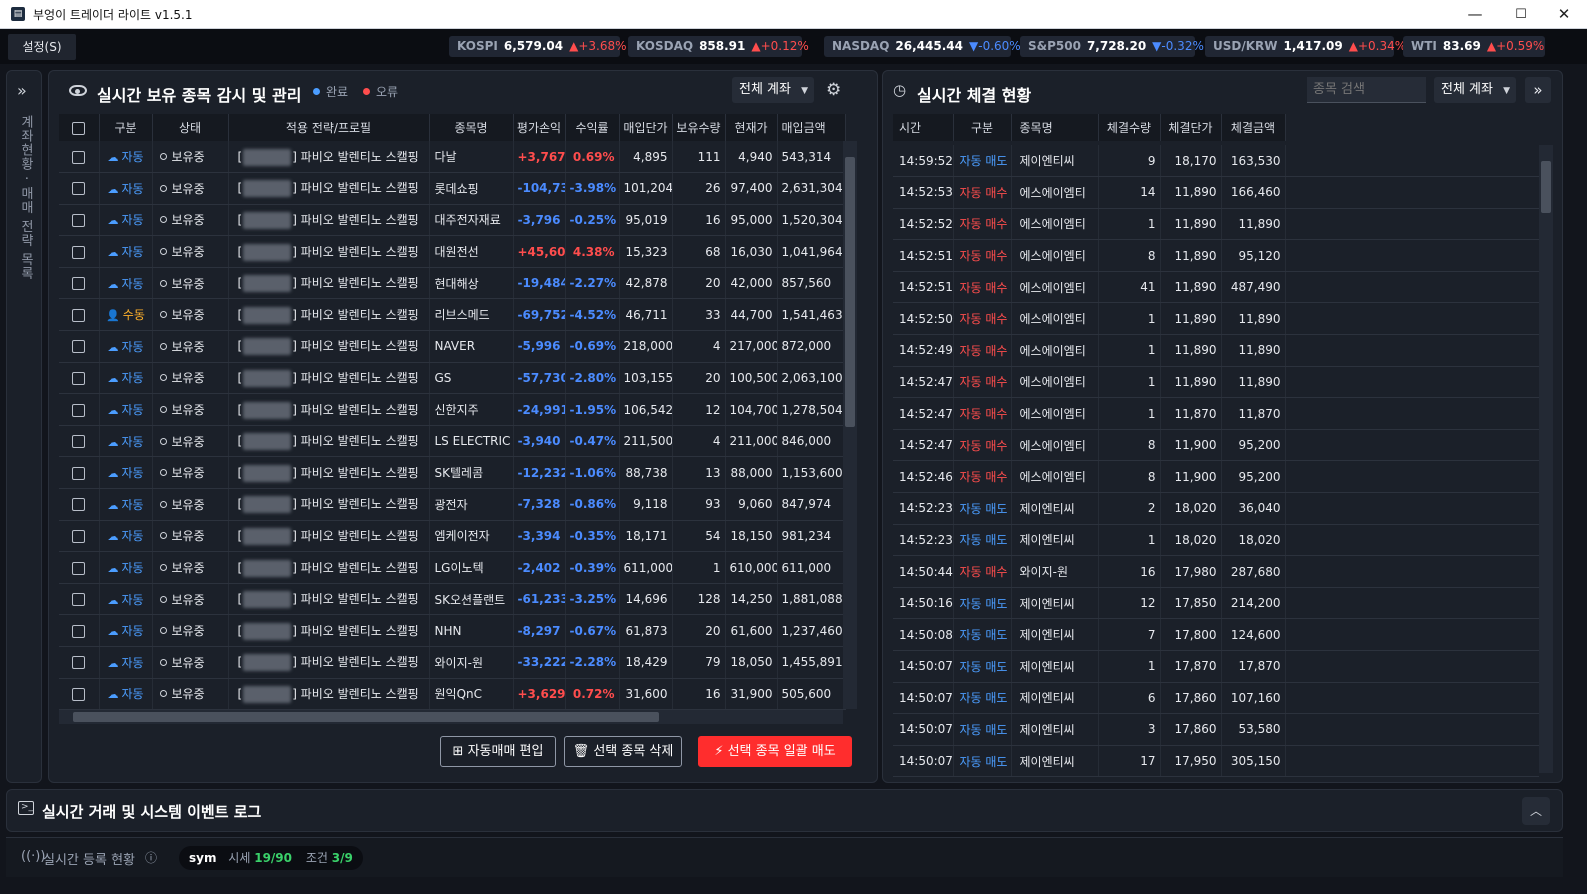 The height and width of the screenshot is (894, 1587). I want to click on holdings-horizontal-scrollbar, so click(451, 717).